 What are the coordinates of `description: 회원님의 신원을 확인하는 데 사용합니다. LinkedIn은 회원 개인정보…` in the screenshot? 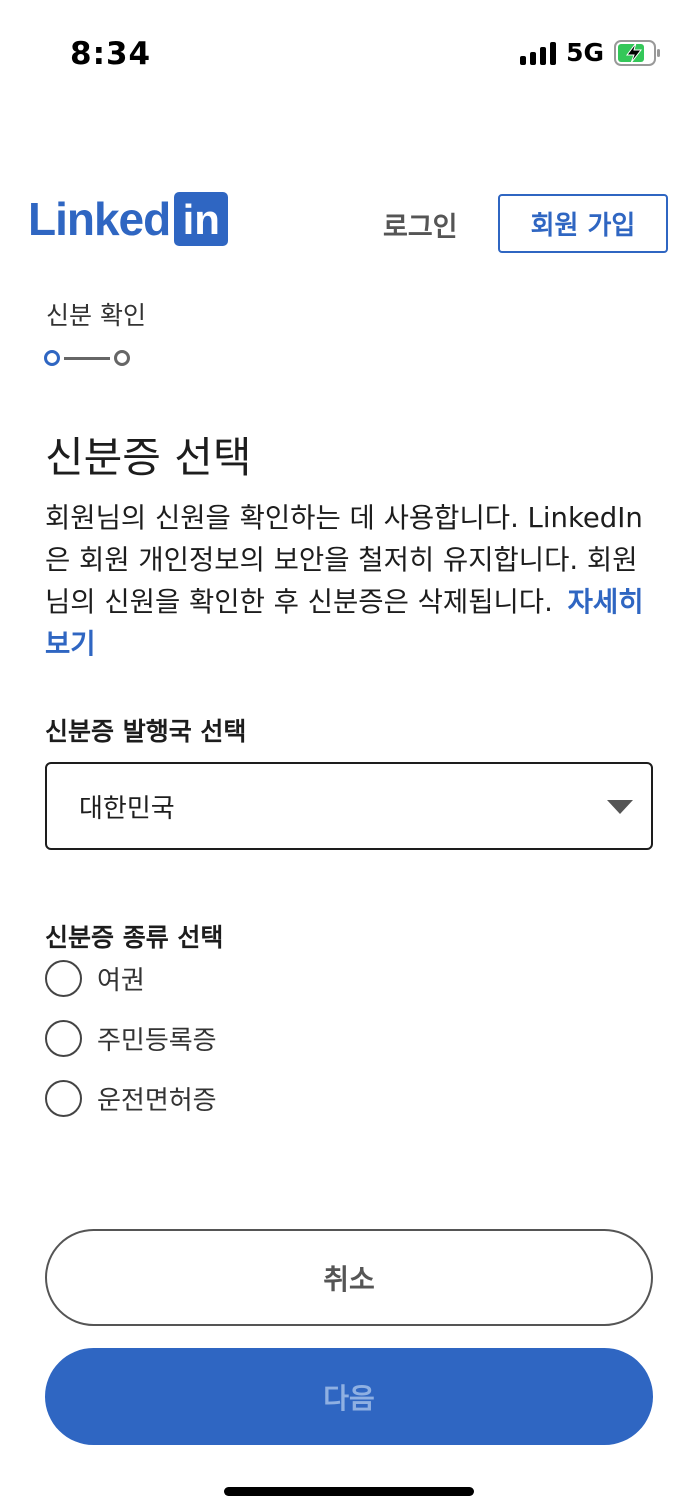 It's located at (352, 581).